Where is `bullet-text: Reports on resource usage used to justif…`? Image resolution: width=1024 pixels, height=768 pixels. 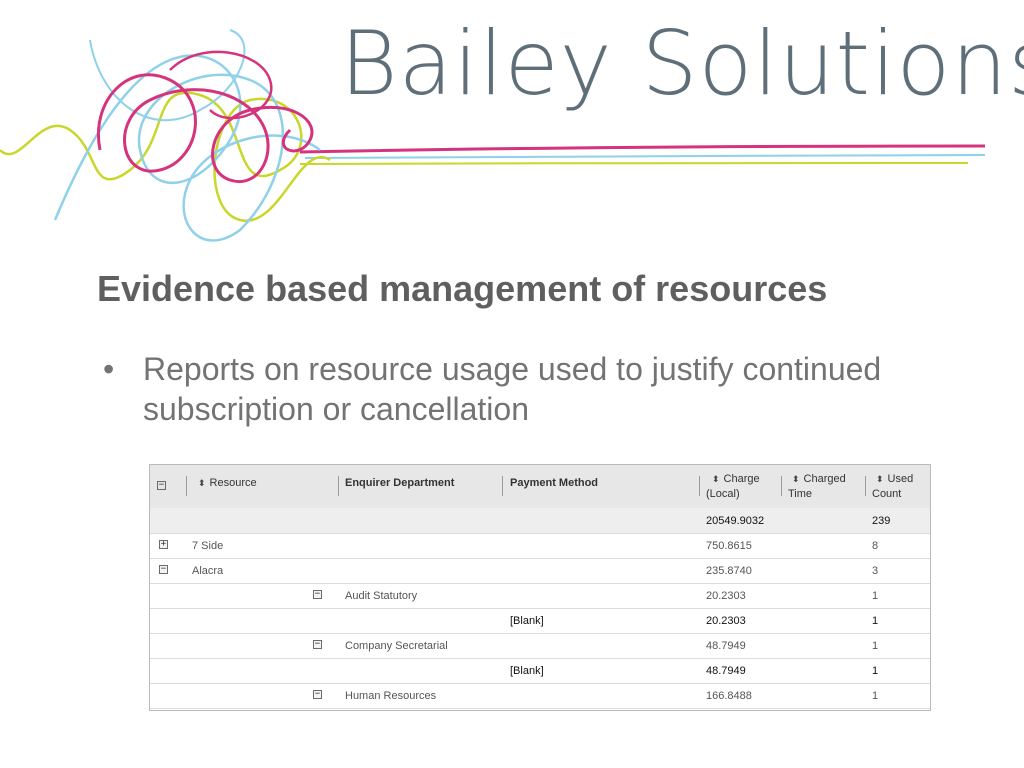 bullet-text: Reports on resource usage used to justif… is located at coordinates (512, 389).